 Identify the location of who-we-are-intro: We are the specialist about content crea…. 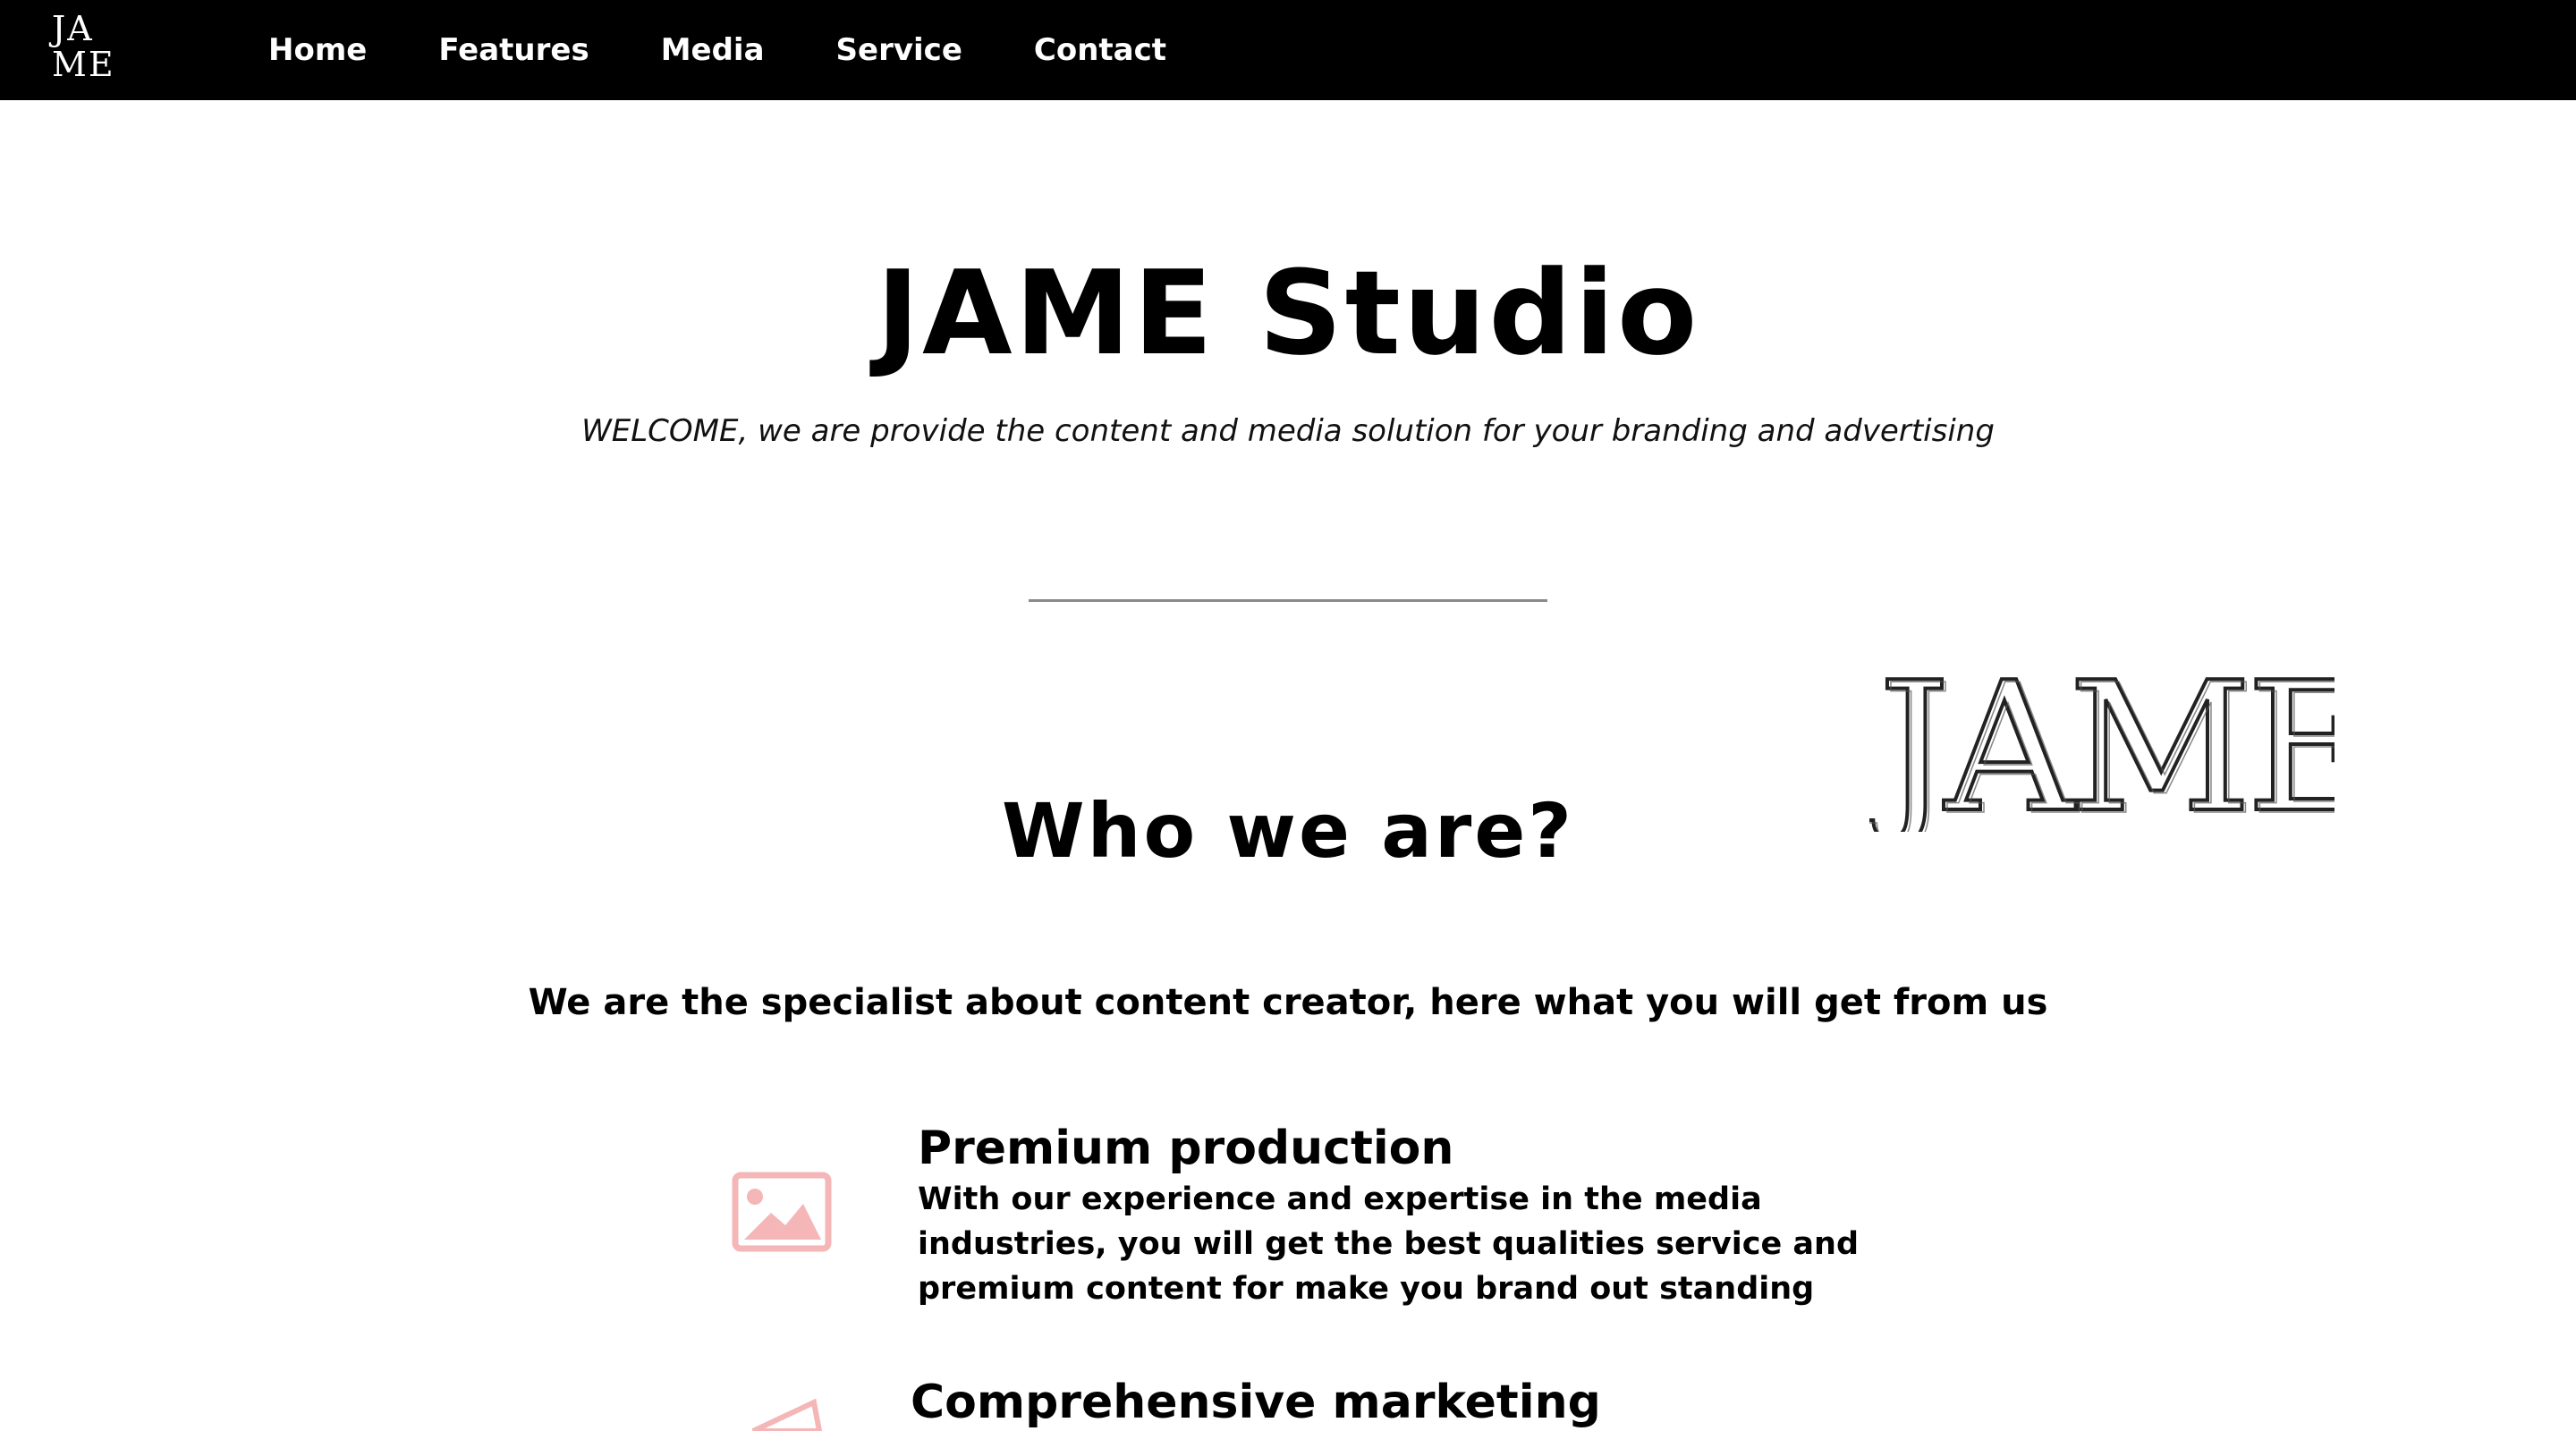
(1288, 1003).